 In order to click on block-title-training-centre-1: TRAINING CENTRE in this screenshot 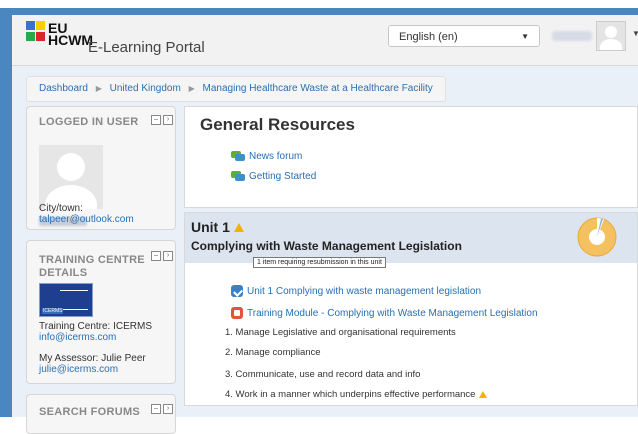, I will do `click(92, 260)`.